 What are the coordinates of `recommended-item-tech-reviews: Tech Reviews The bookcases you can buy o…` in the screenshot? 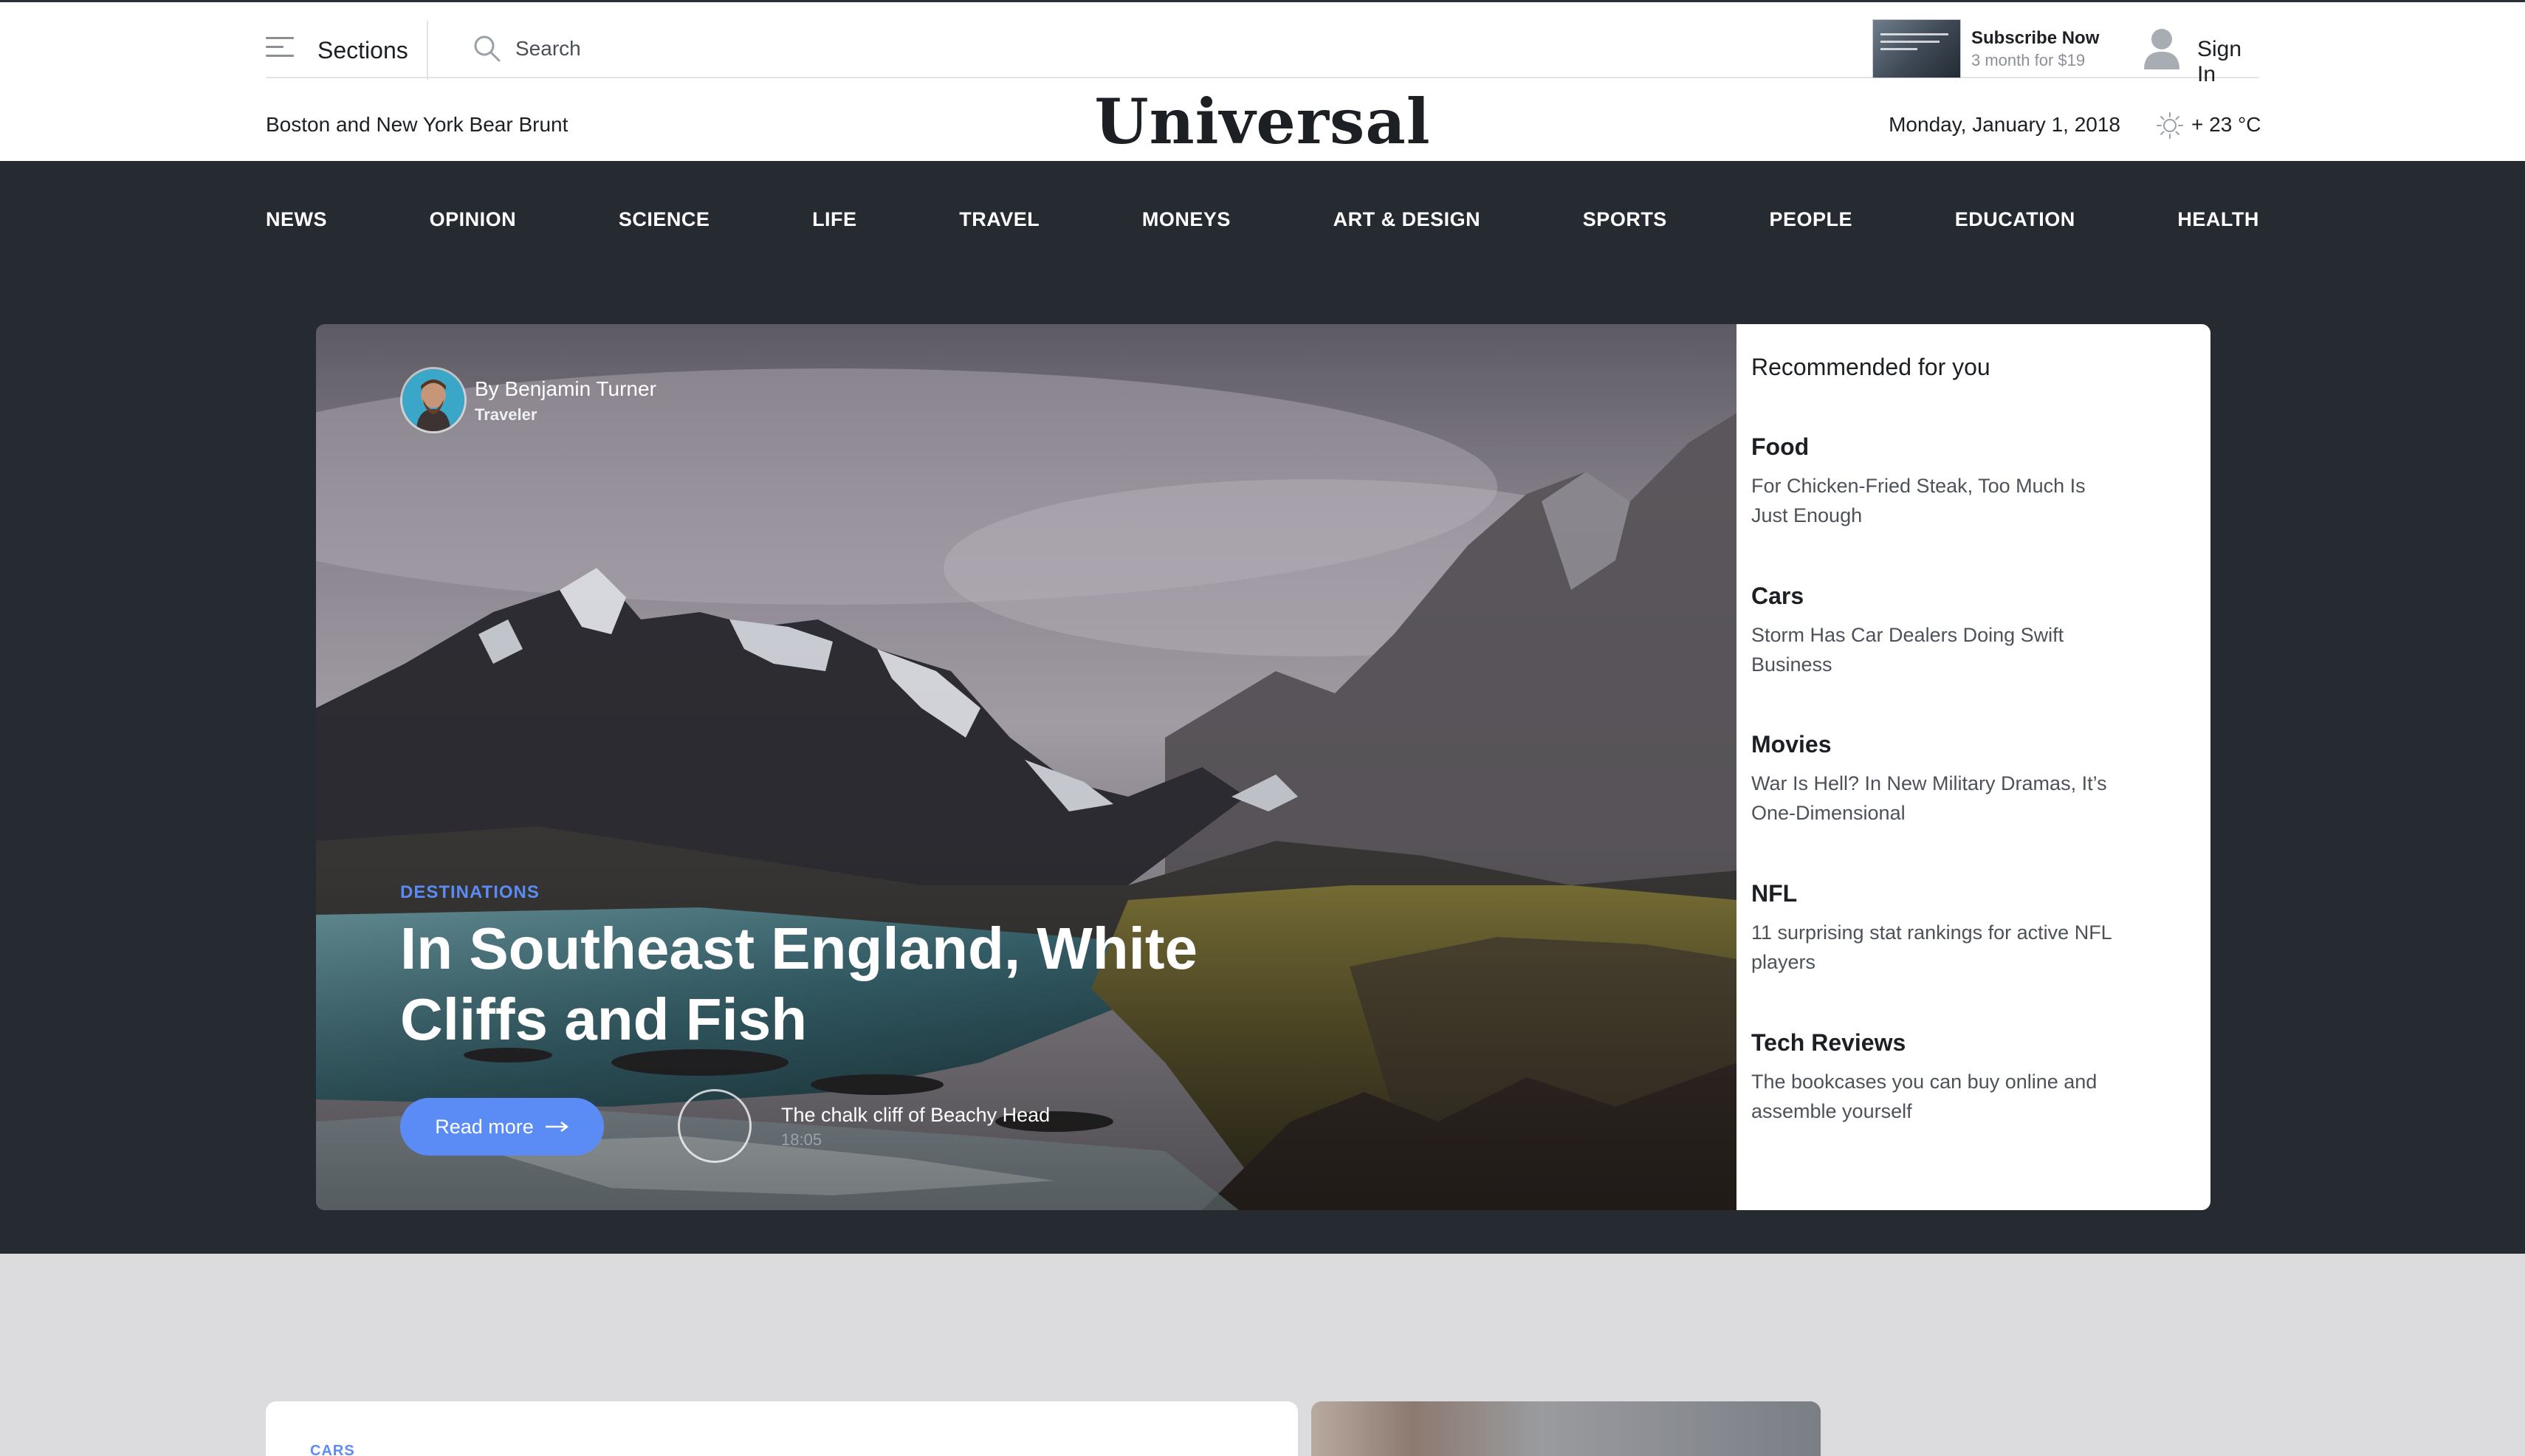 It's located at (1936, 1077).